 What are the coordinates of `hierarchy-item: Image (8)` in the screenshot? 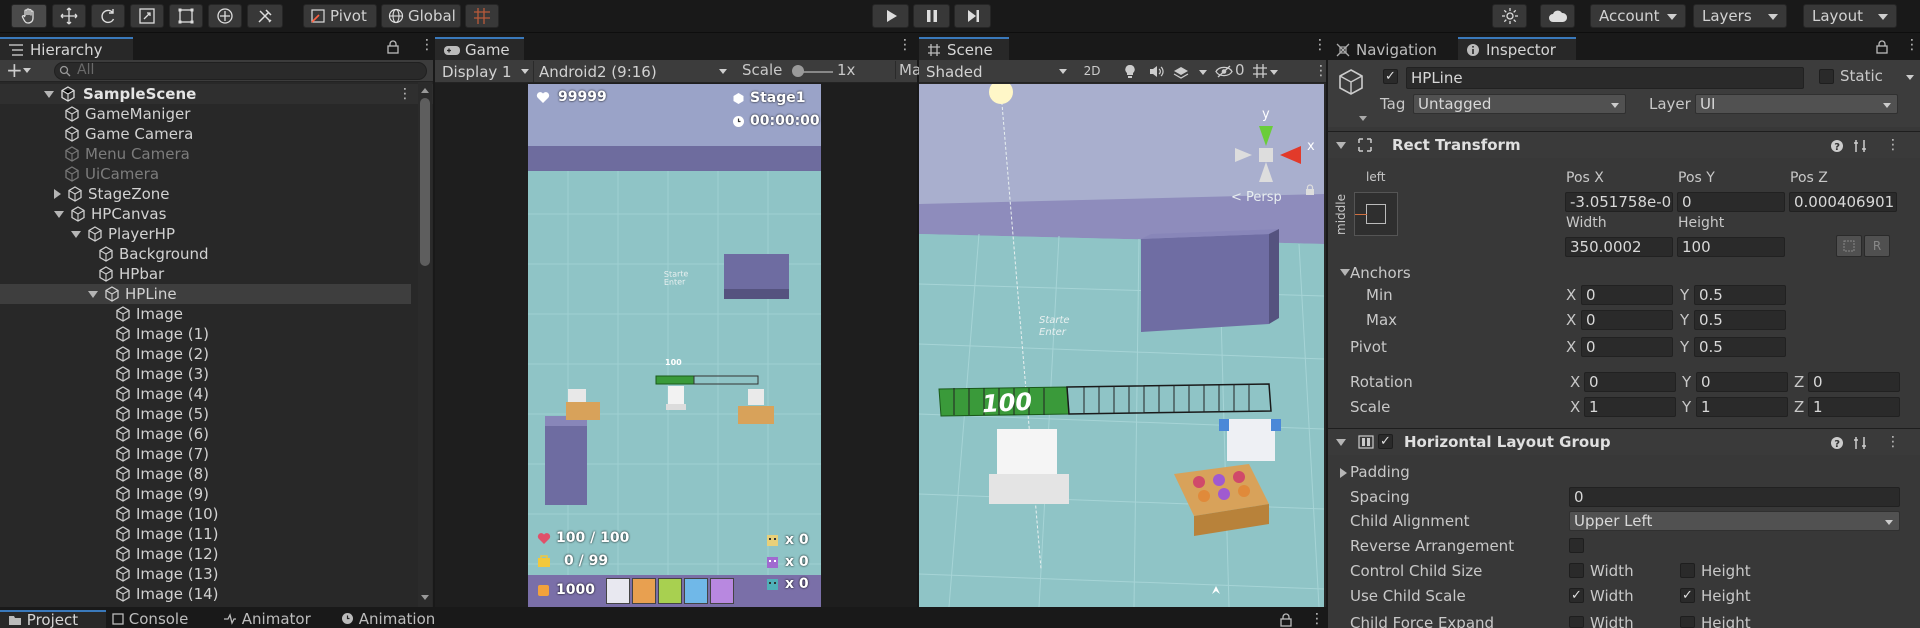 It's located at (205, 474).